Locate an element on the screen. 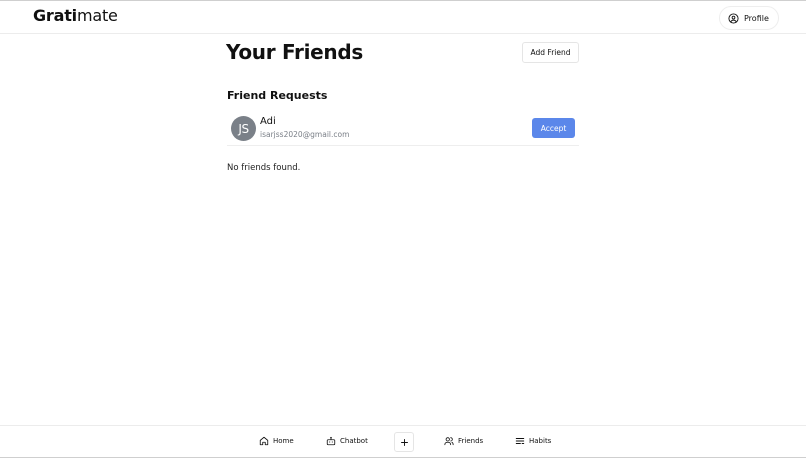 This screenshot has width=806, height=458. nav-home: Home is located at coordinates (276, 441).